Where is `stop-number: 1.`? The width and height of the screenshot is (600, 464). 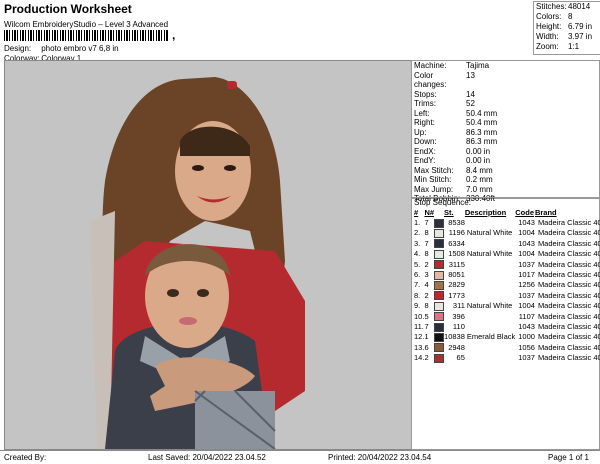
stop-number: 1. is located at coordinates (417, 222).